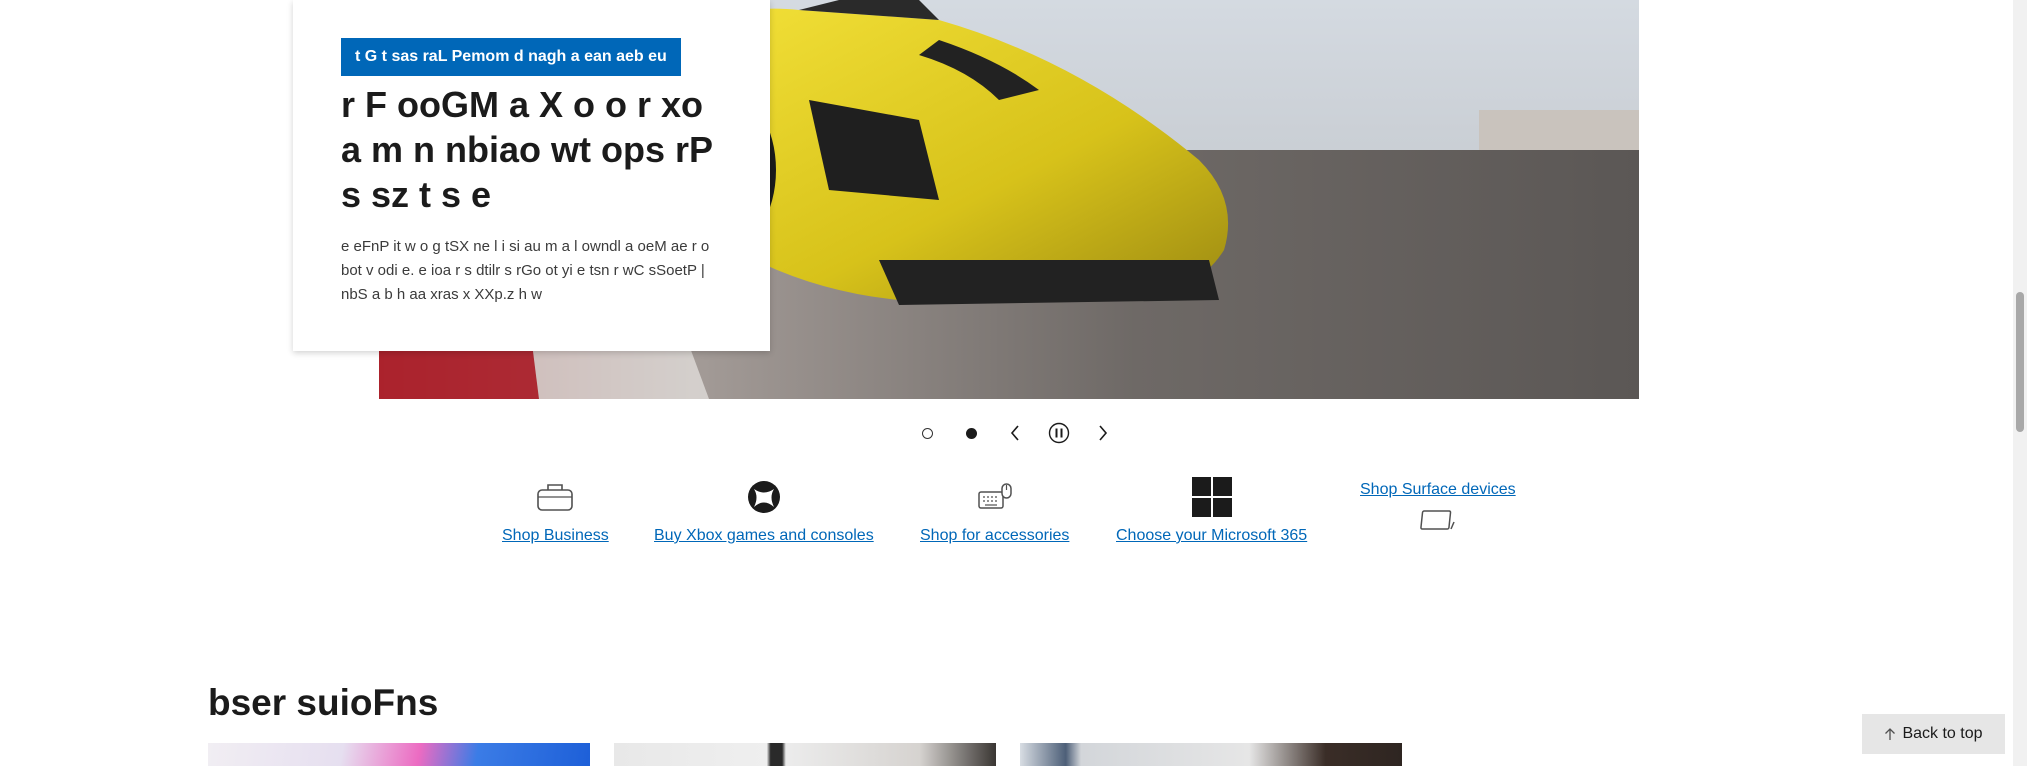  I want to click on dot-empty-icon, so click(927, 433).